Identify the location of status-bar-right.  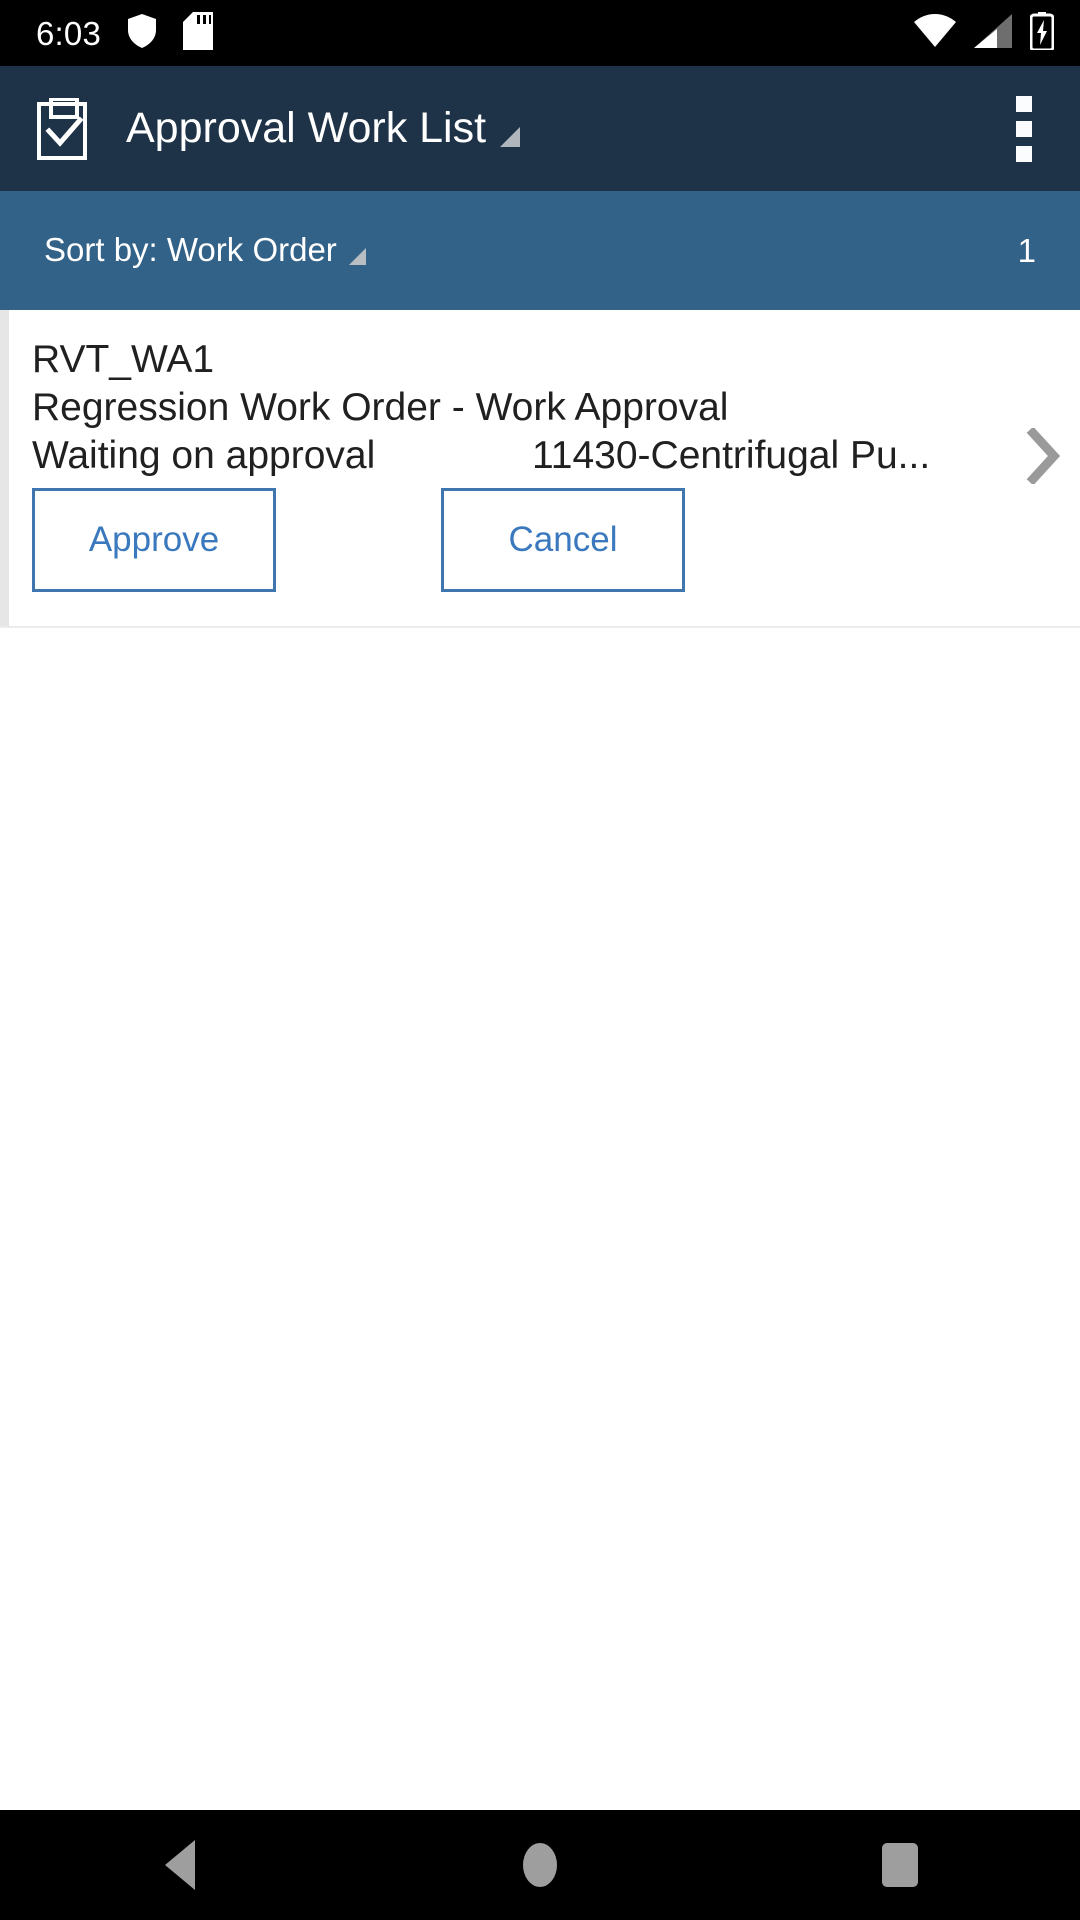
(984, 33).